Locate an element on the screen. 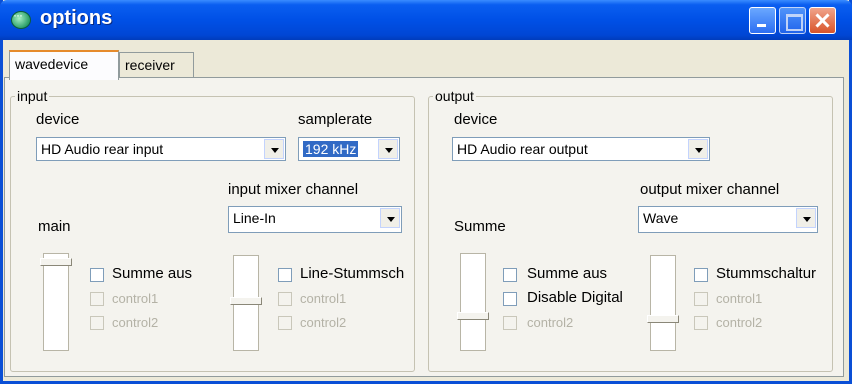  output-main-slider-thumb is located at coordinates (473, 316).